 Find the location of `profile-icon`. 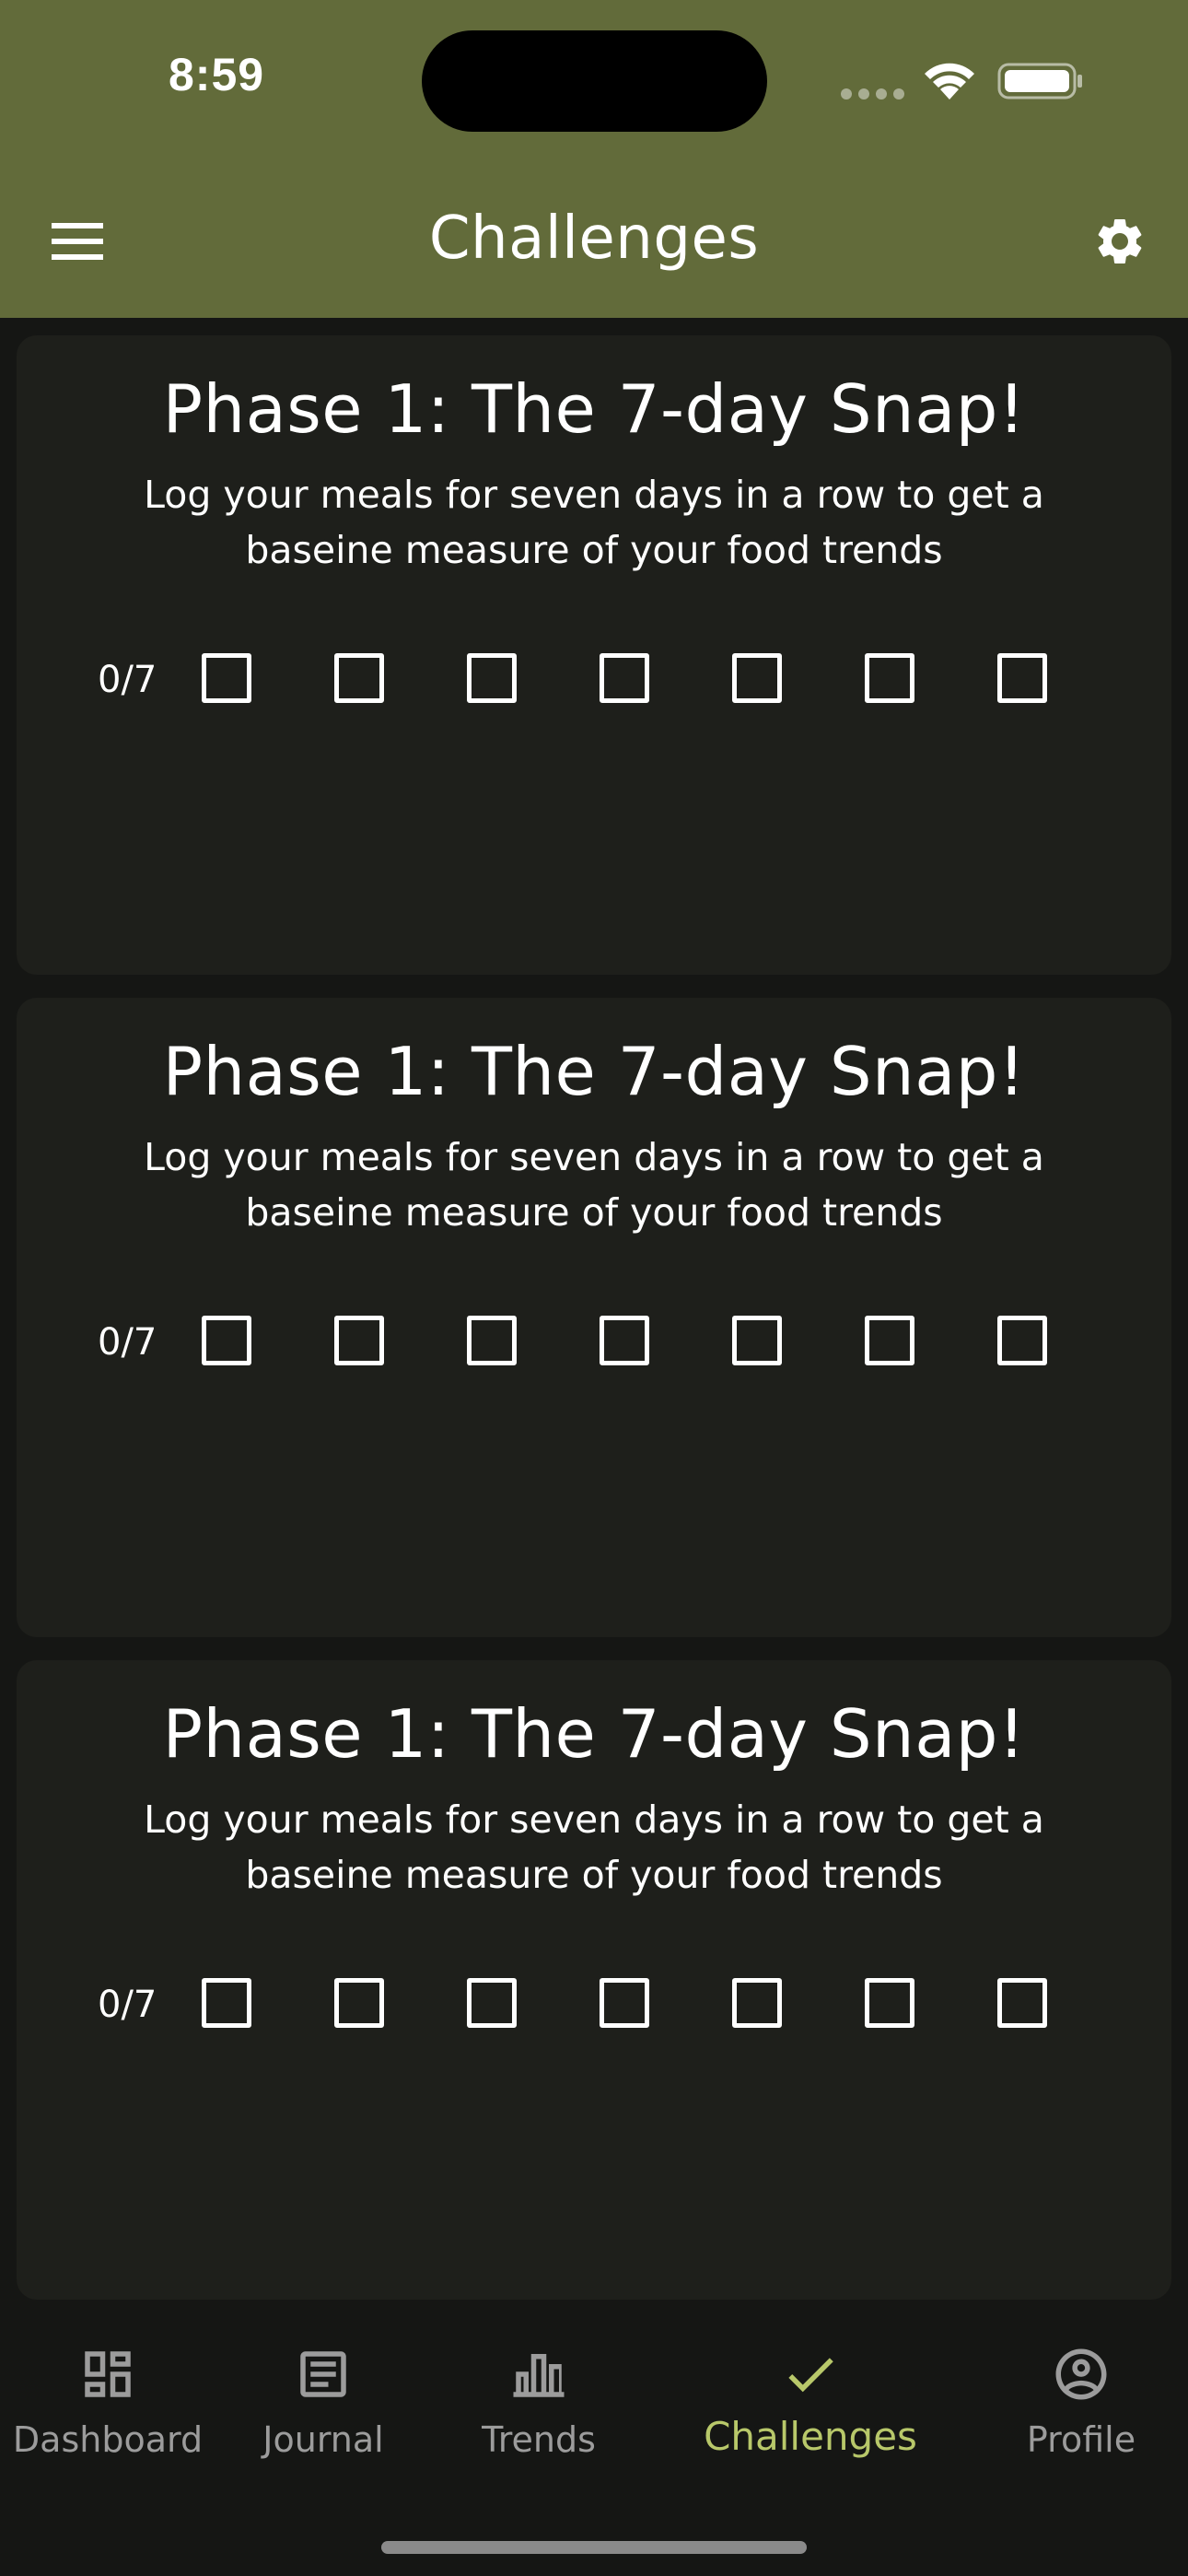

profile-icon is located at coordinates (1081, 2374).